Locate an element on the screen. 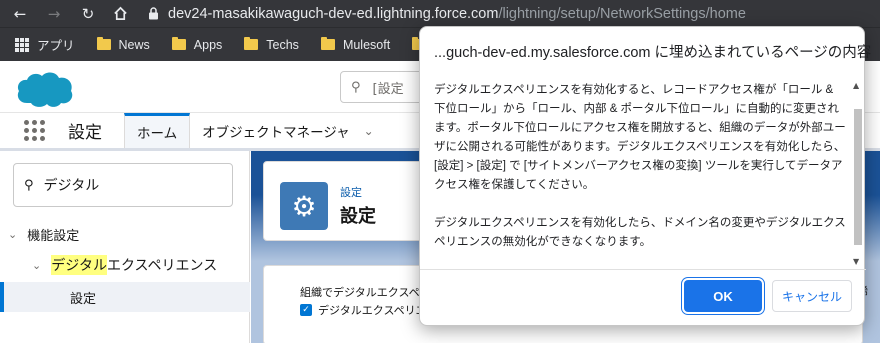 The height and width of the screenshot is (343, 880). scroll-down-arrow-icon: ▼ is located at coordinates (856, 261).